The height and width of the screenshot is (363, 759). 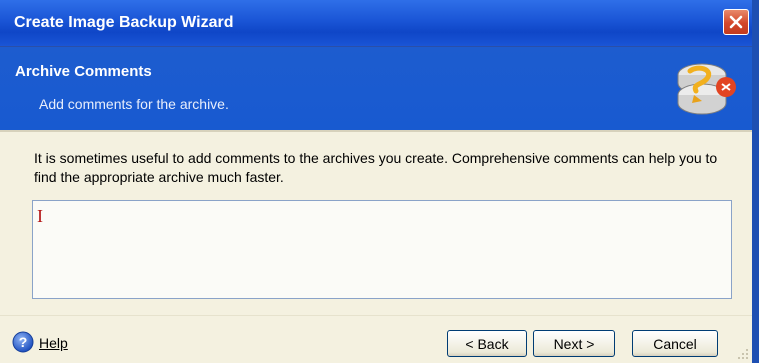 I want to click on text-cursor-icon: I, so click(x=40, y=216).